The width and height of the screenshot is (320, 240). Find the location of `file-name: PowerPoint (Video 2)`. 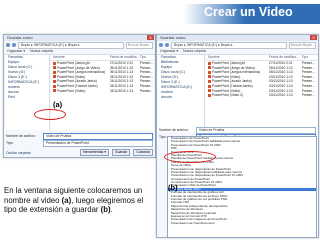

file-name: PowerPoint (Video 2) is located at coordinates (237, 95).